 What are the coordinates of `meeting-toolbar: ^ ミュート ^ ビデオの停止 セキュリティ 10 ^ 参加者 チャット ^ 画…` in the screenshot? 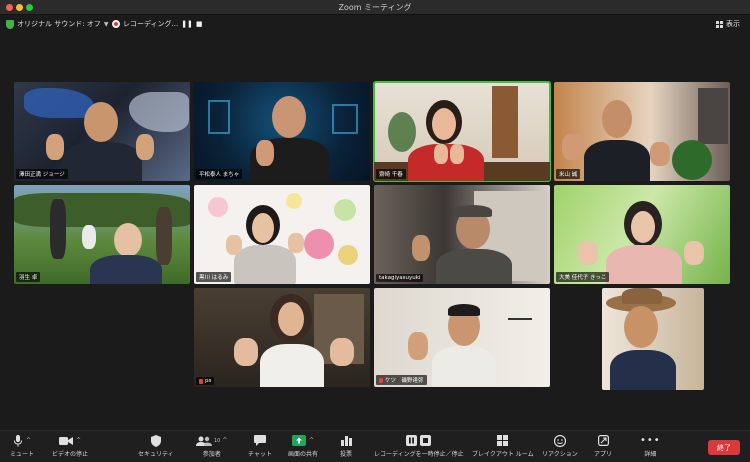 It's located at (375, 446).